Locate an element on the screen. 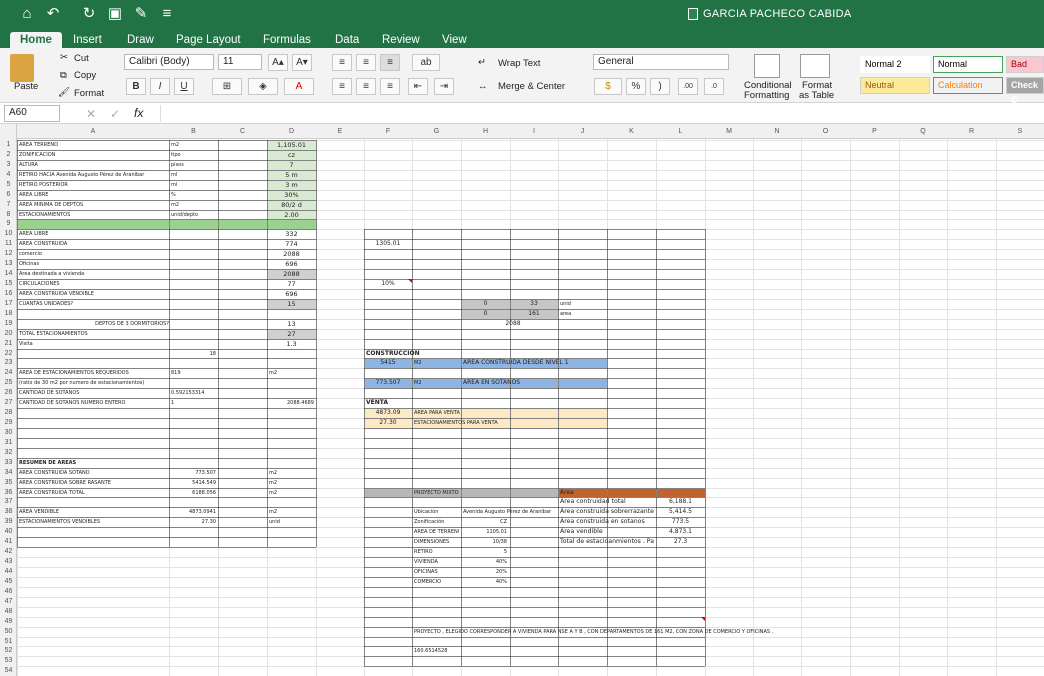 This screenshot has height=676, width=1044. tab-home: Home is located at coordinates (36, 40).